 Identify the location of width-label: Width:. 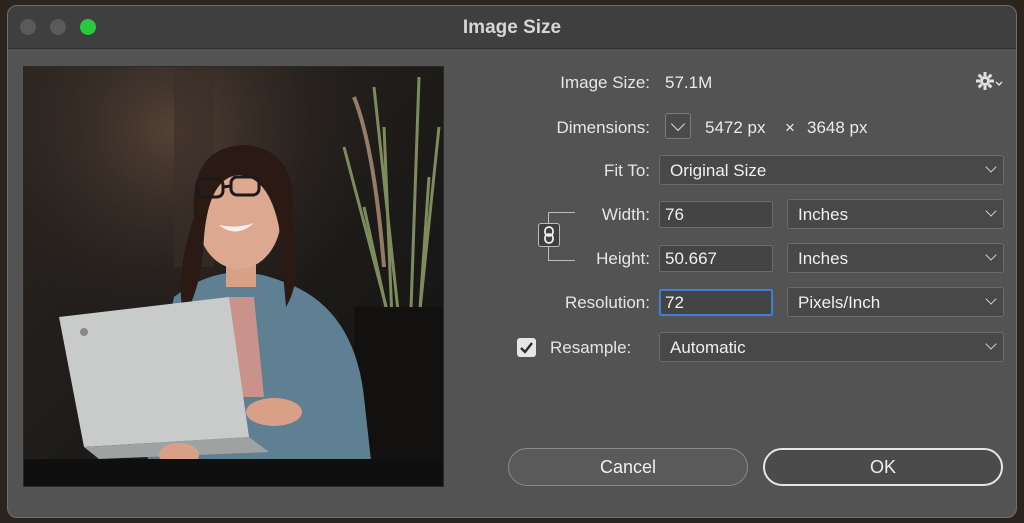
(625, 214).